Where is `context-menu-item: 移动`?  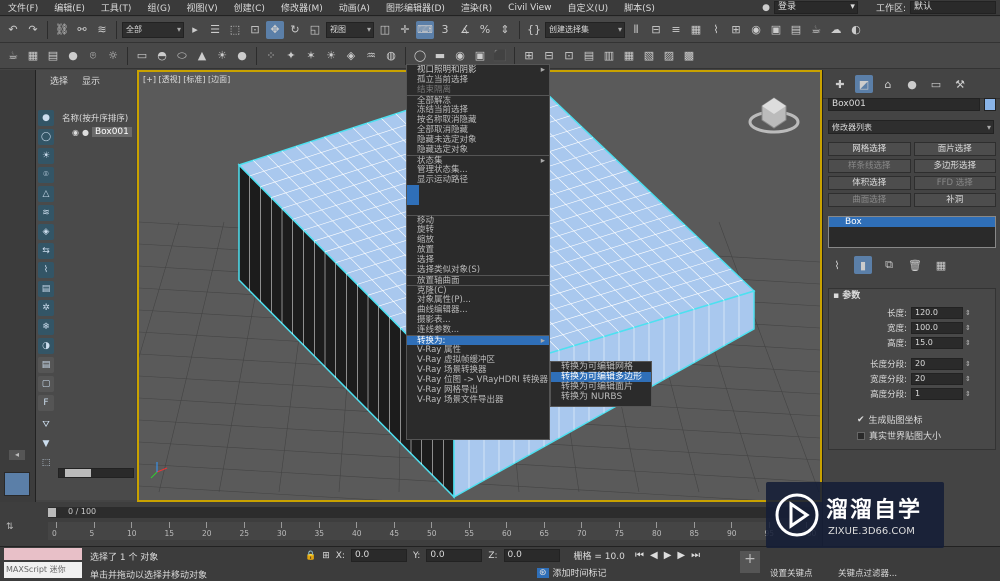 context-menu-item: 移动 is located at coordinates (478, 220).